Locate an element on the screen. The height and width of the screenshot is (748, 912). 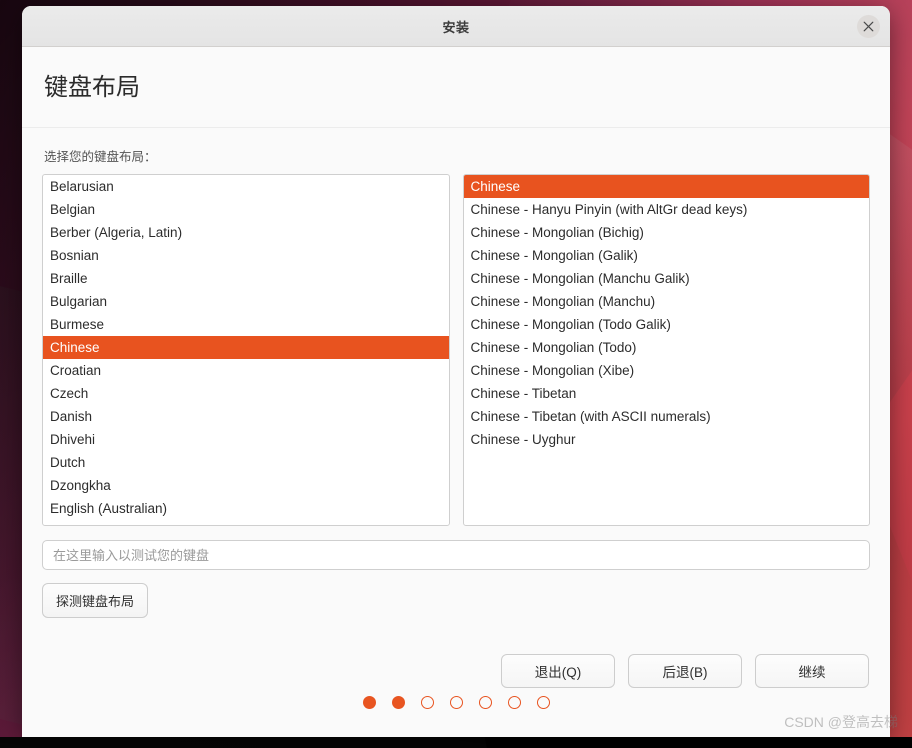
list-item: Chinese - Tibetan is located at coordinates (667, 393).